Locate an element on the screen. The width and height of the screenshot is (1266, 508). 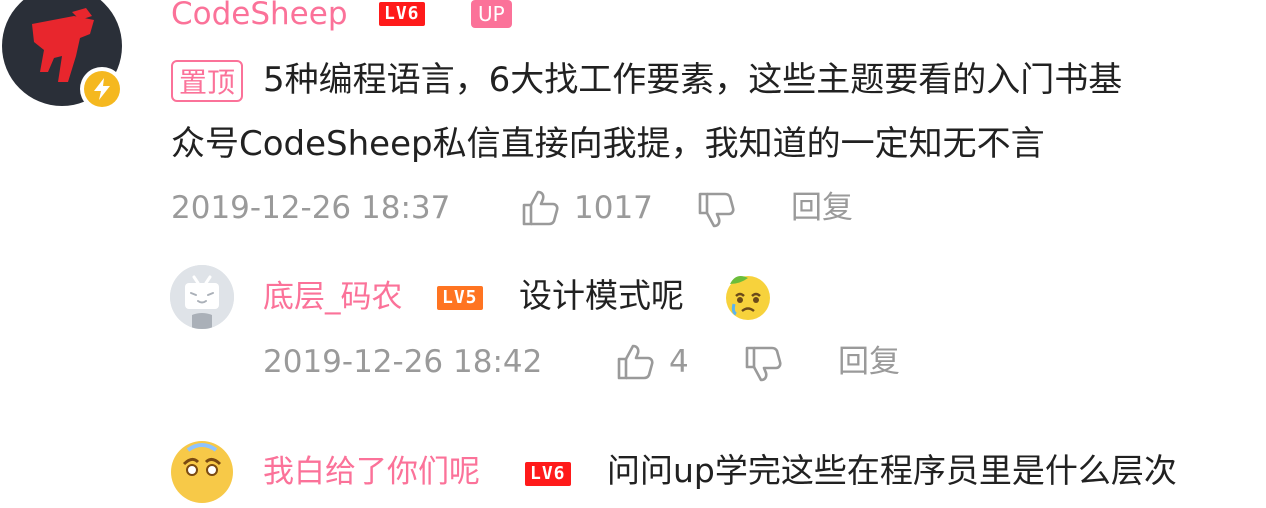
reply-text: 问问up学完这些在程序员里是什么层次 is located at coordinates (892, 470).